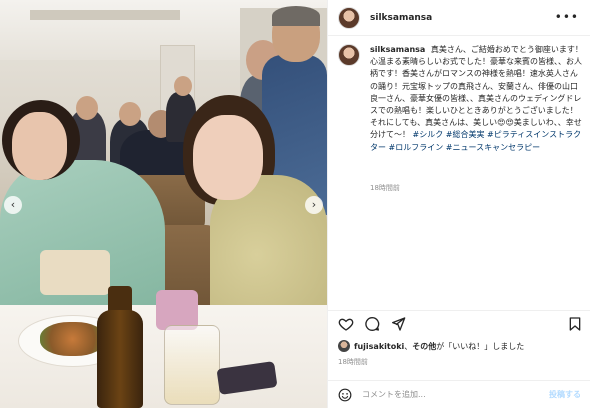 The height and width of the screenshot is (408, 590). I want to click on share-icon, so click(398, 324).